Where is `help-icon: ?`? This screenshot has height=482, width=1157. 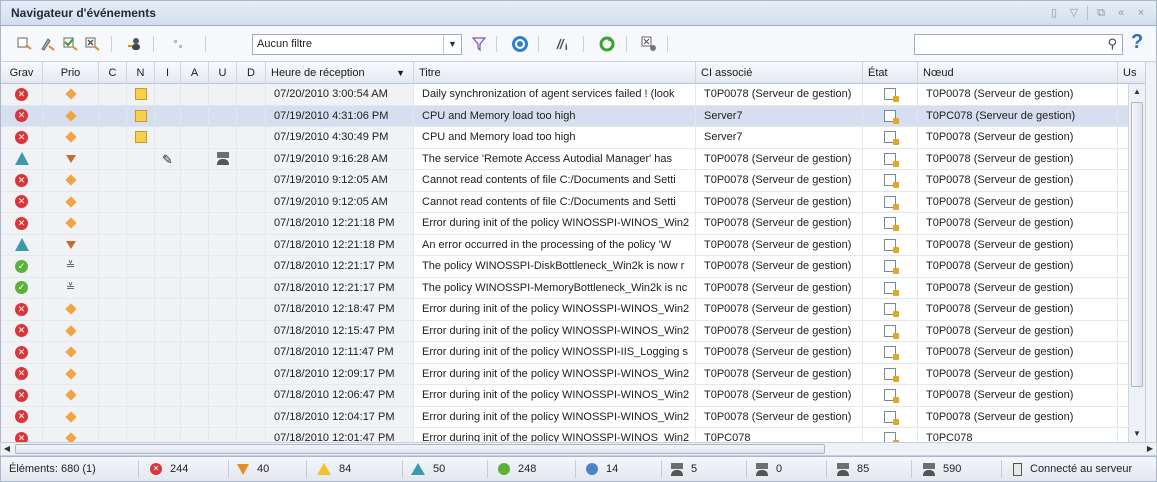 help-icon: ? is located at coordinates (1137, 42).